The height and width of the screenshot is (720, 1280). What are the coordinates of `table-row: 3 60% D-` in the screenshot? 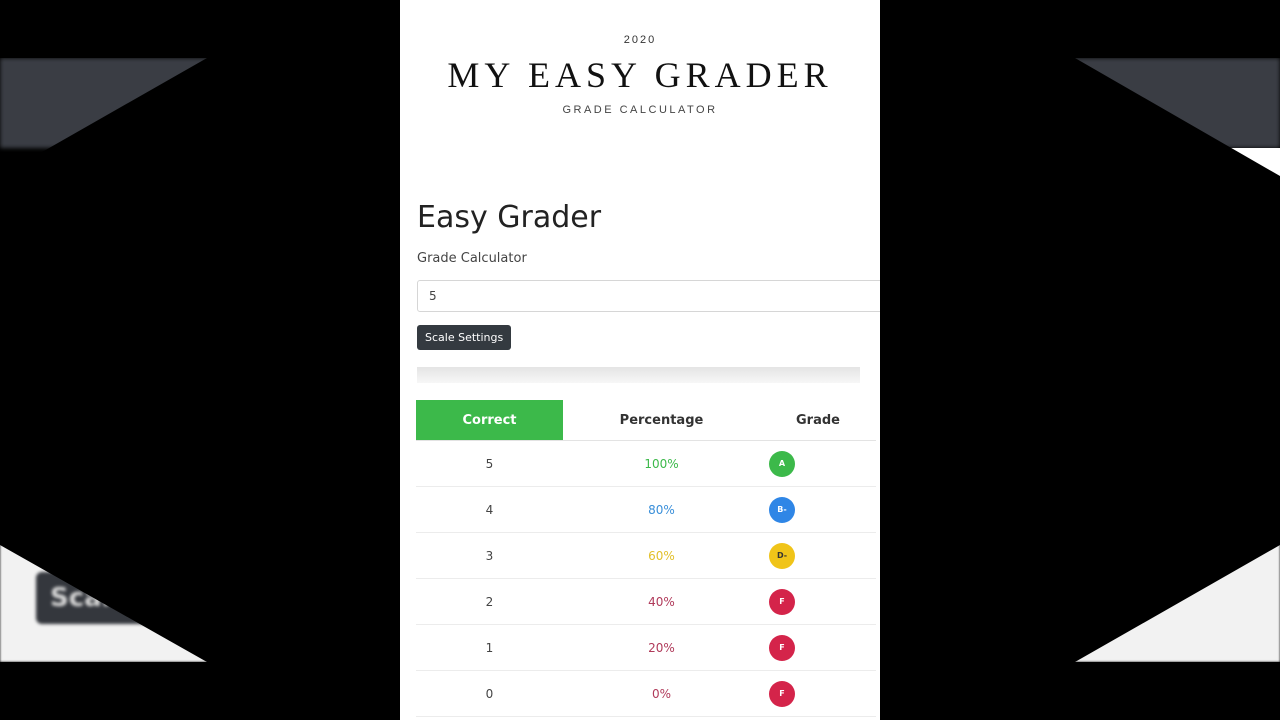 It's located at (646, 556).